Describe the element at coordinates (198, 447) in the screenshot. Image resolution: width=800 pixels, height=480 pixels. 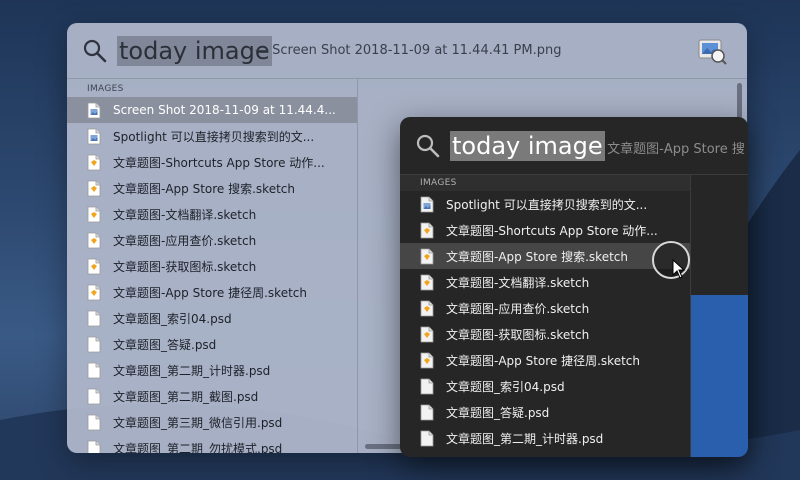
I see `result-label: 文章题图_第二期_勿扰模式.psd` at that location.